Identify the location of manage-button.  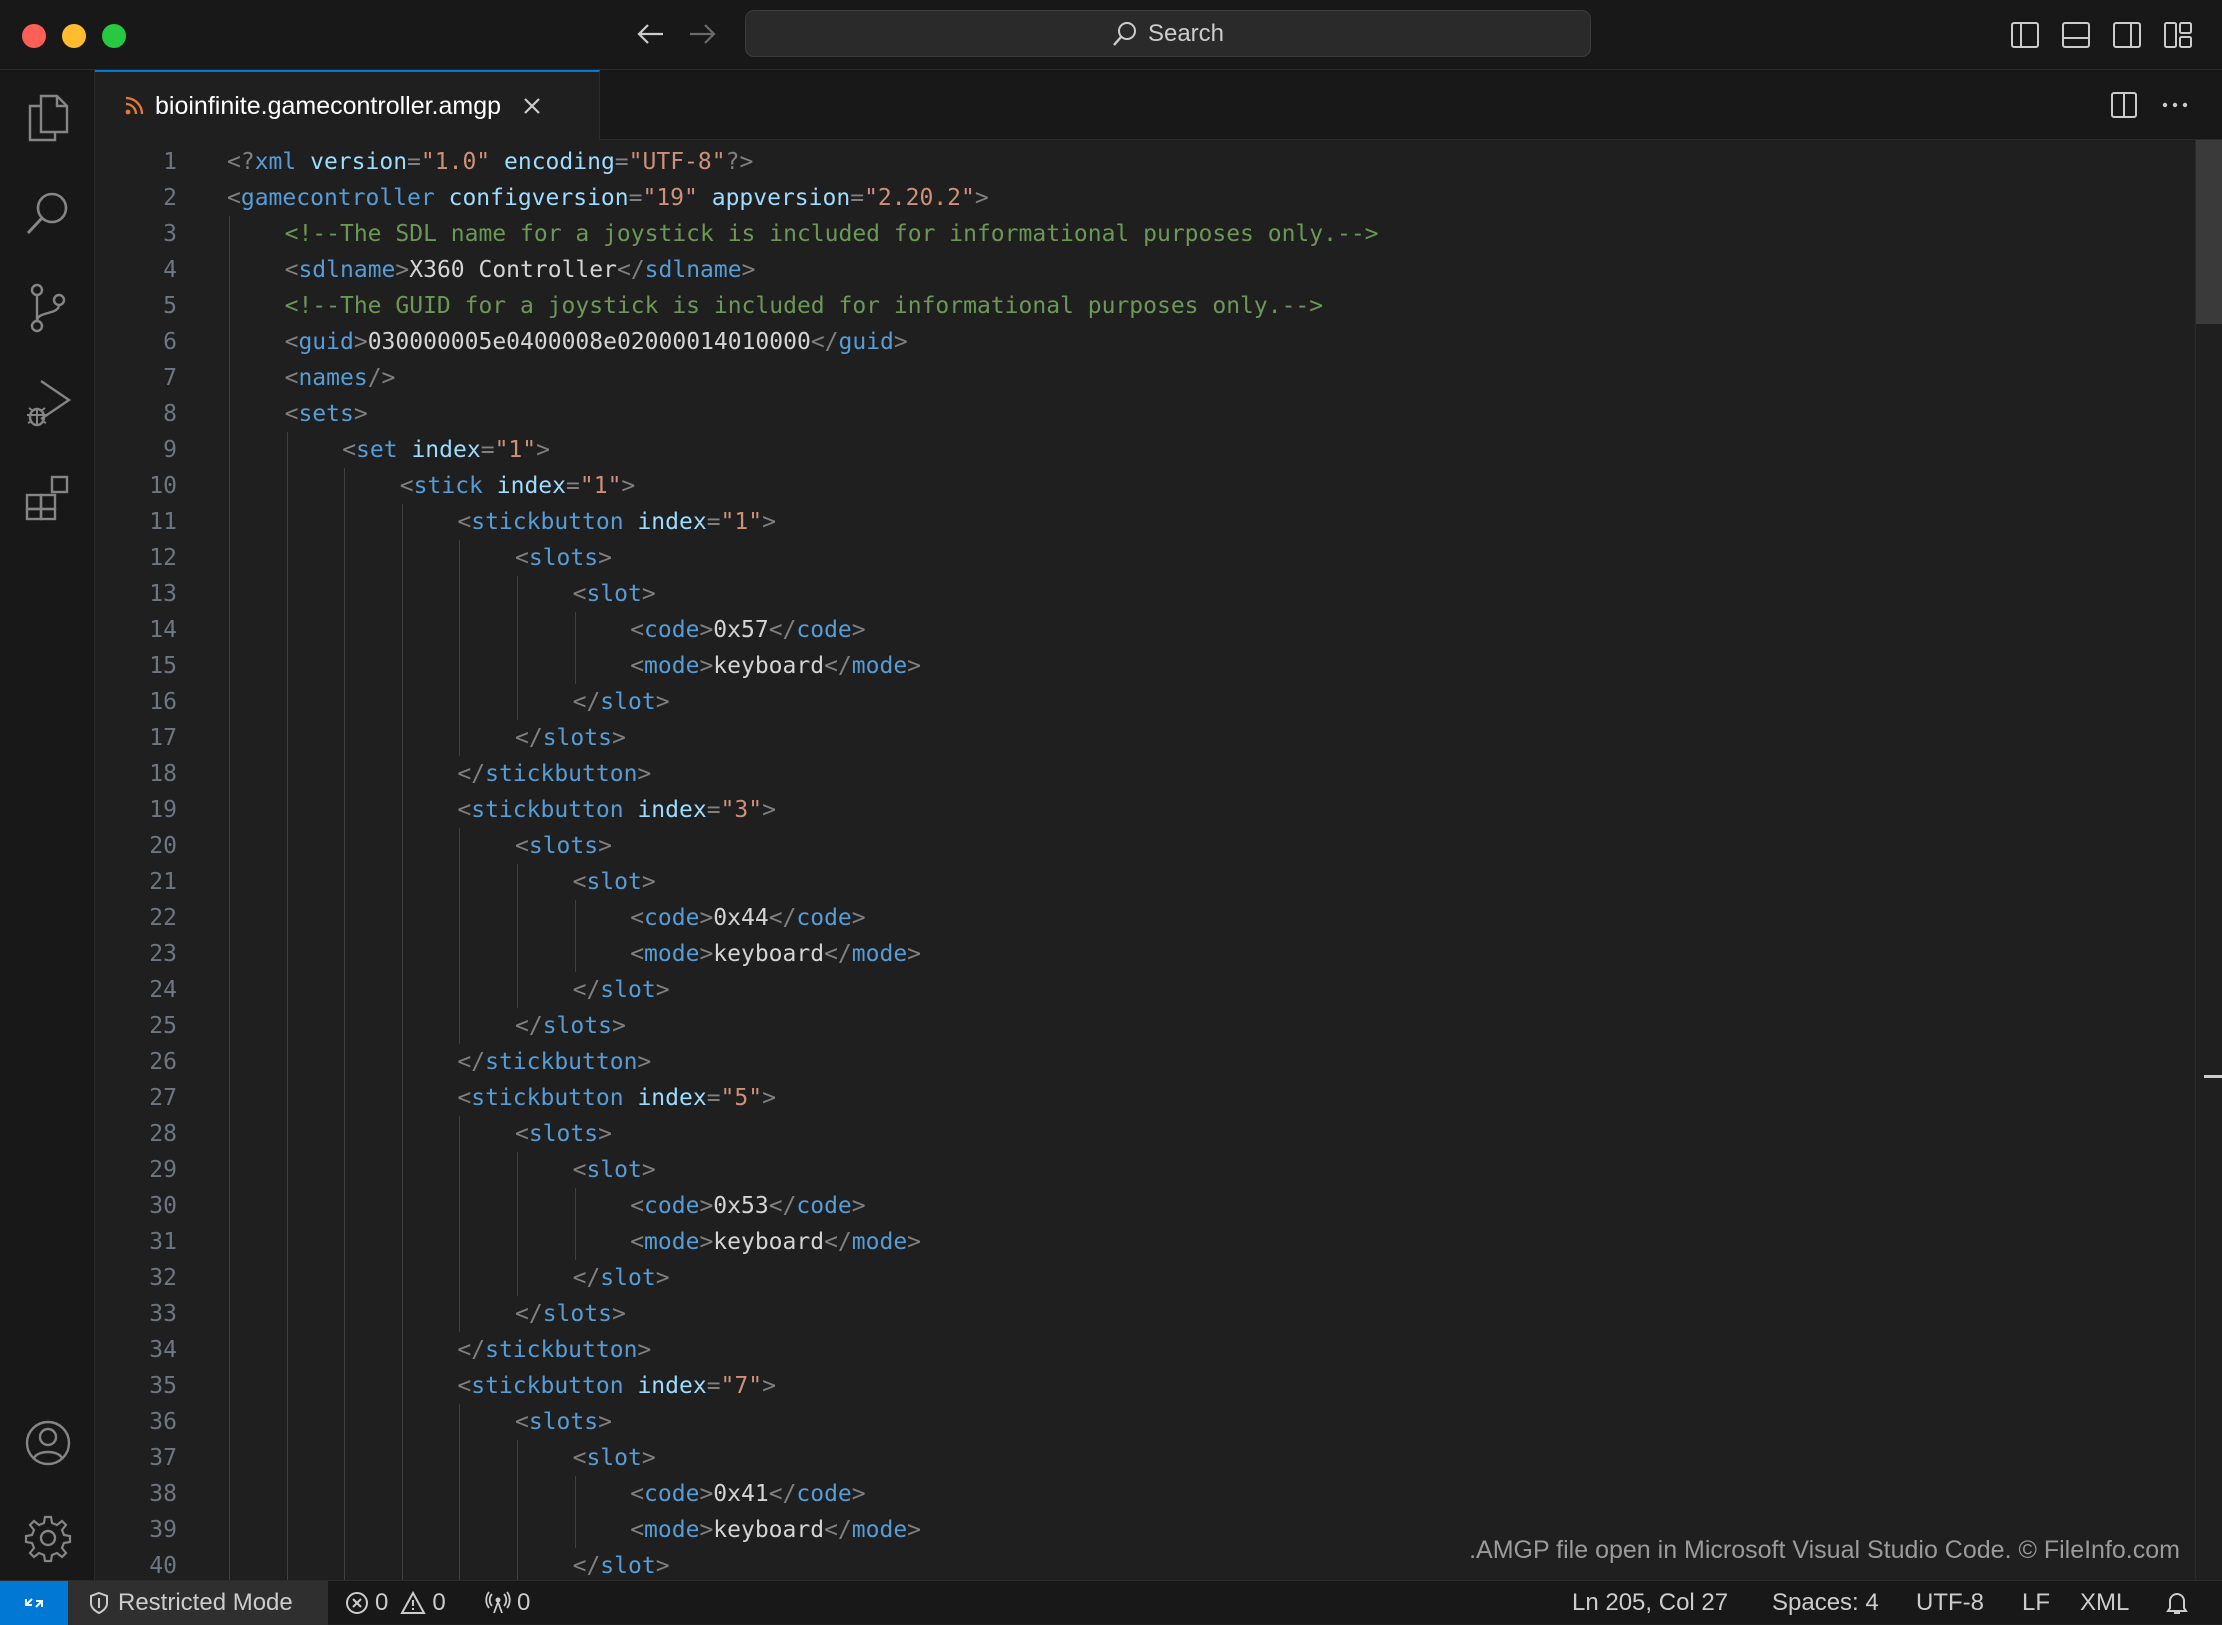
(48, 1538).